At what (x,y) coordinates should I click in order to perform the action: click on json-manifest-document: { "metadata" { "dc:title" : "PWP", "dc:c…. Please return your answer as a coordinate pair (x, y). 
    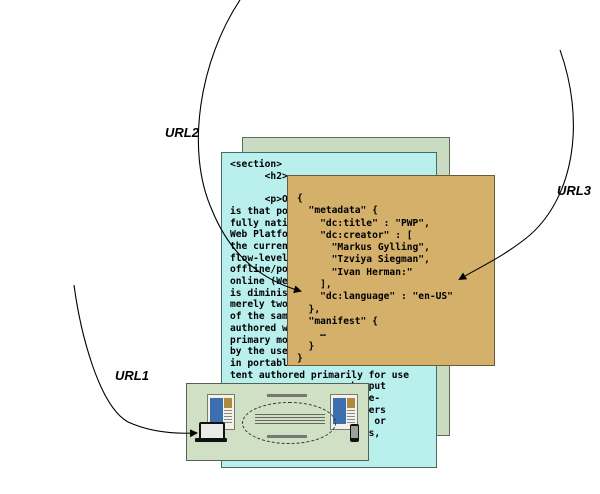
    Looking at the image, I should click on (391, 270).